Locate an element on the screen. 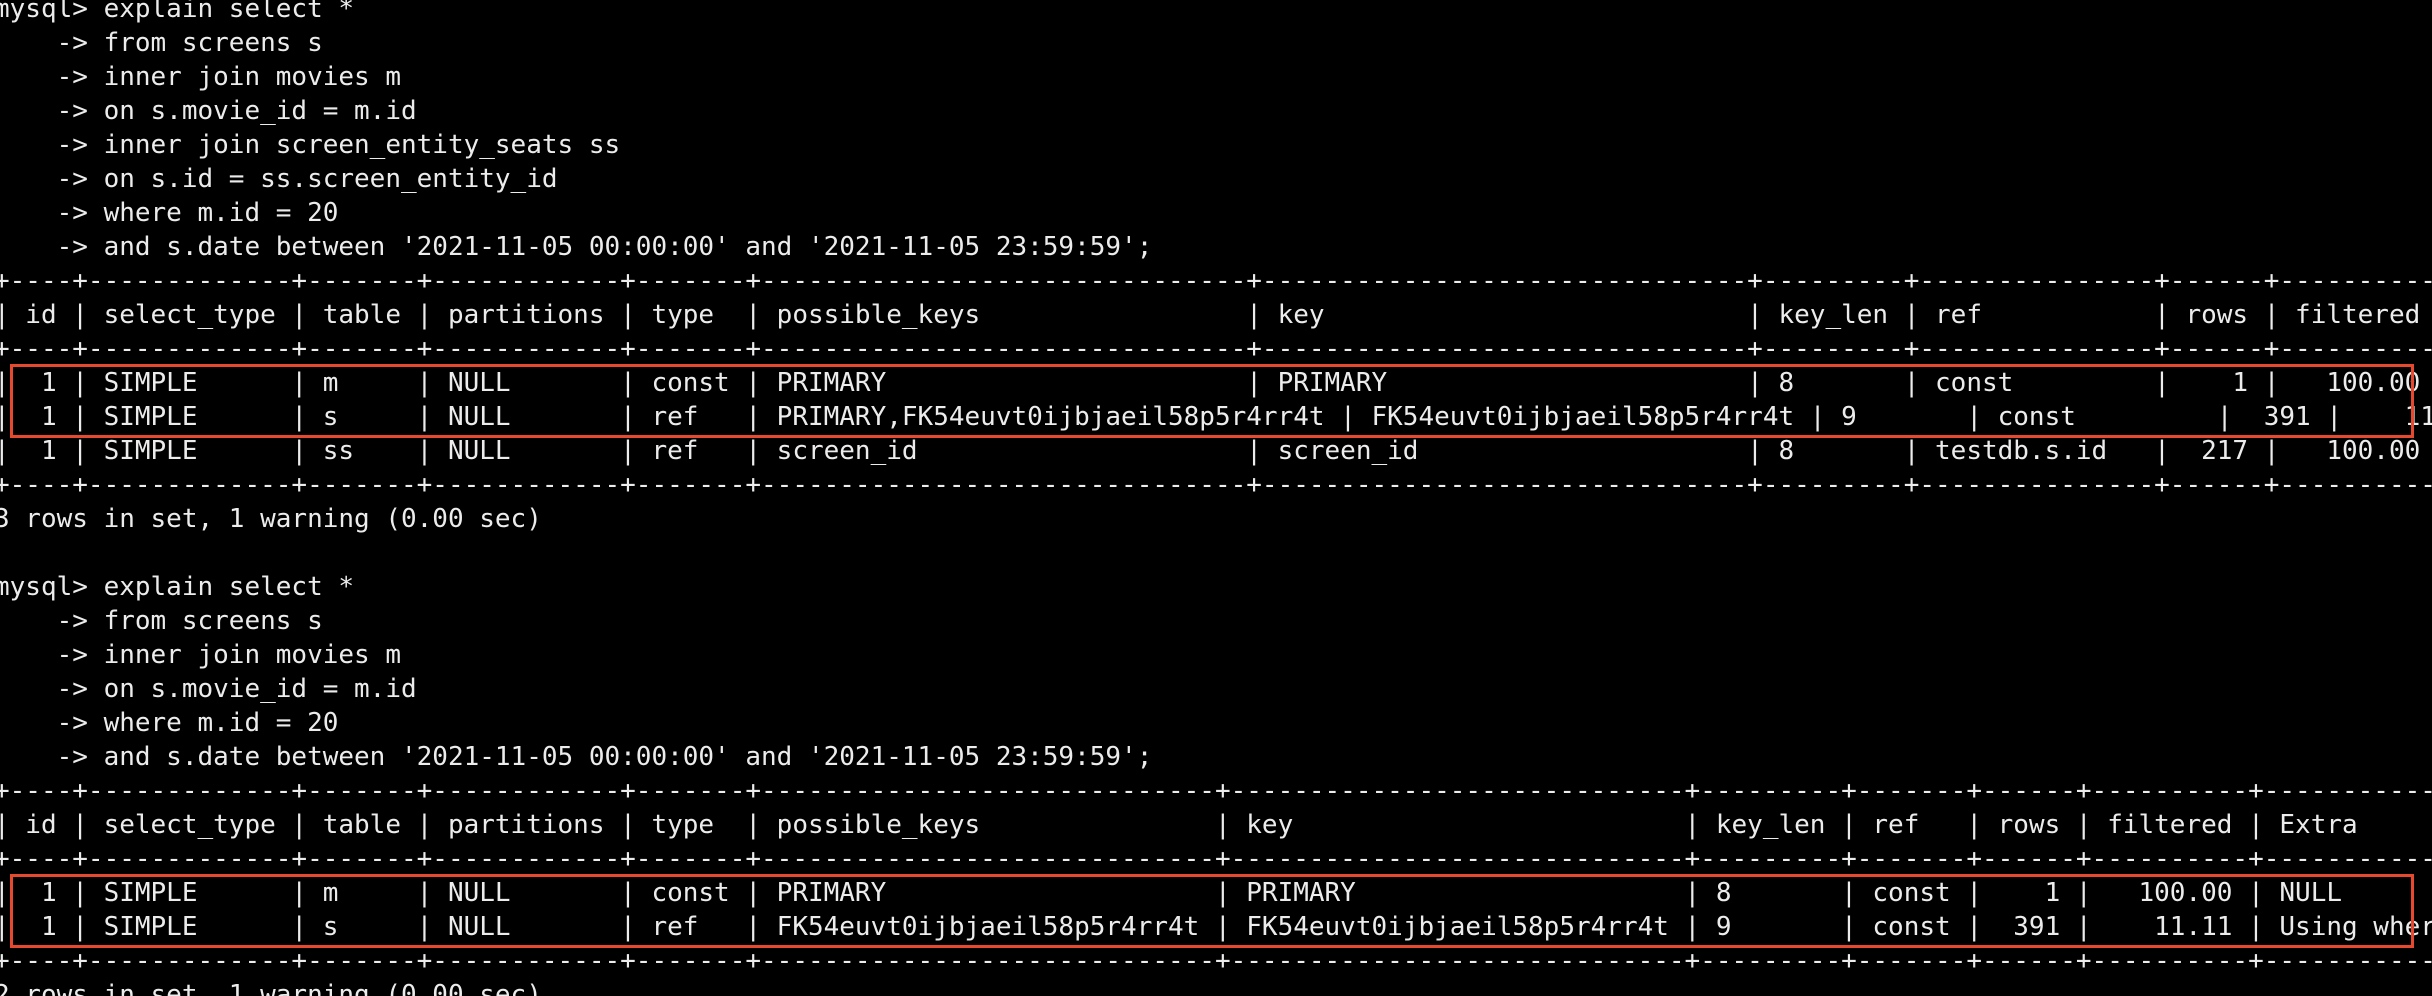  result-summary: 2 rows in set, 1 warning (0.00 sec) is located at coordinates (271, 988).